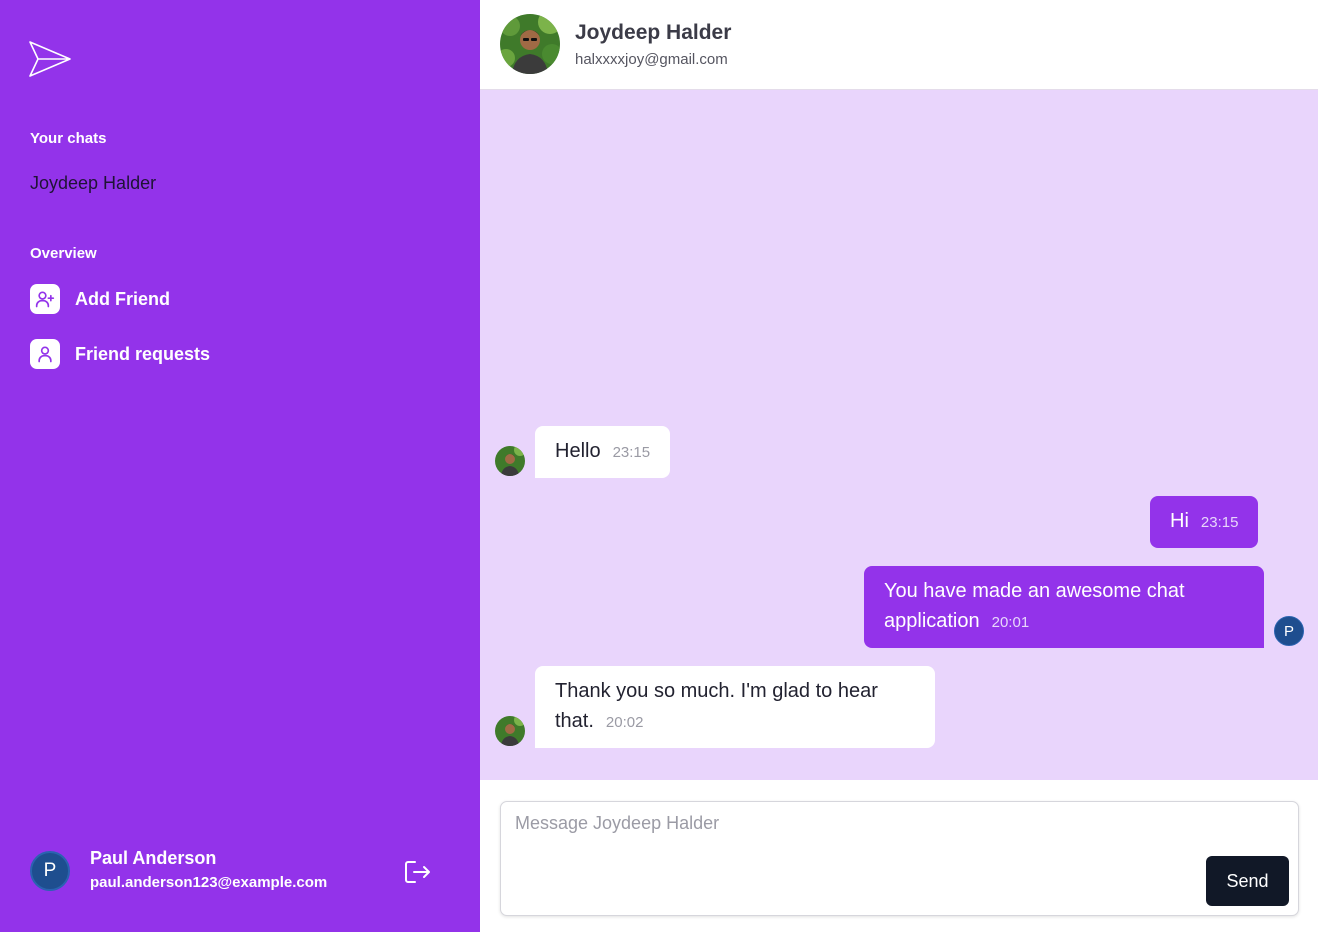  I want to click on composer-area: Send, so click(899, 856).